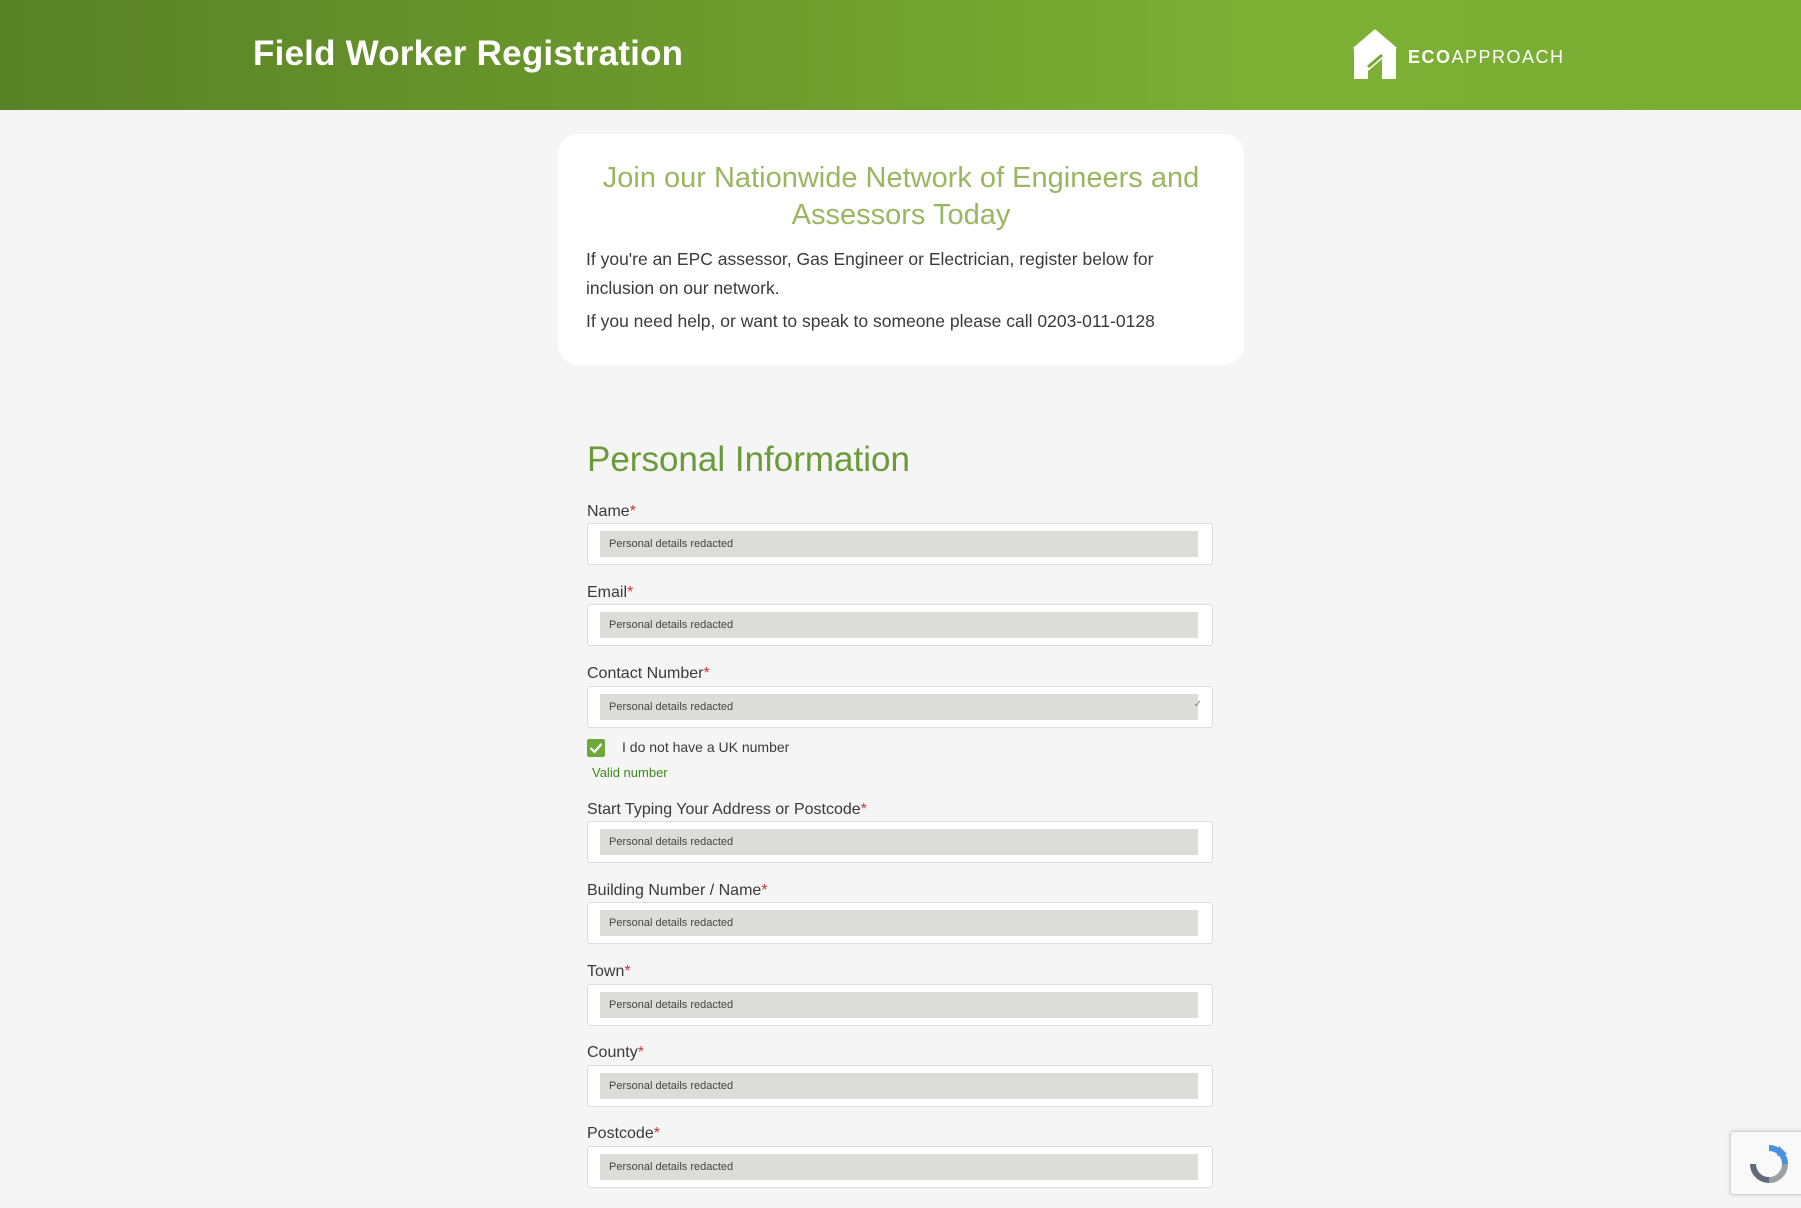 This screenshot has width=1801, height=1208. I want to click on name-input, so click(899, 544).